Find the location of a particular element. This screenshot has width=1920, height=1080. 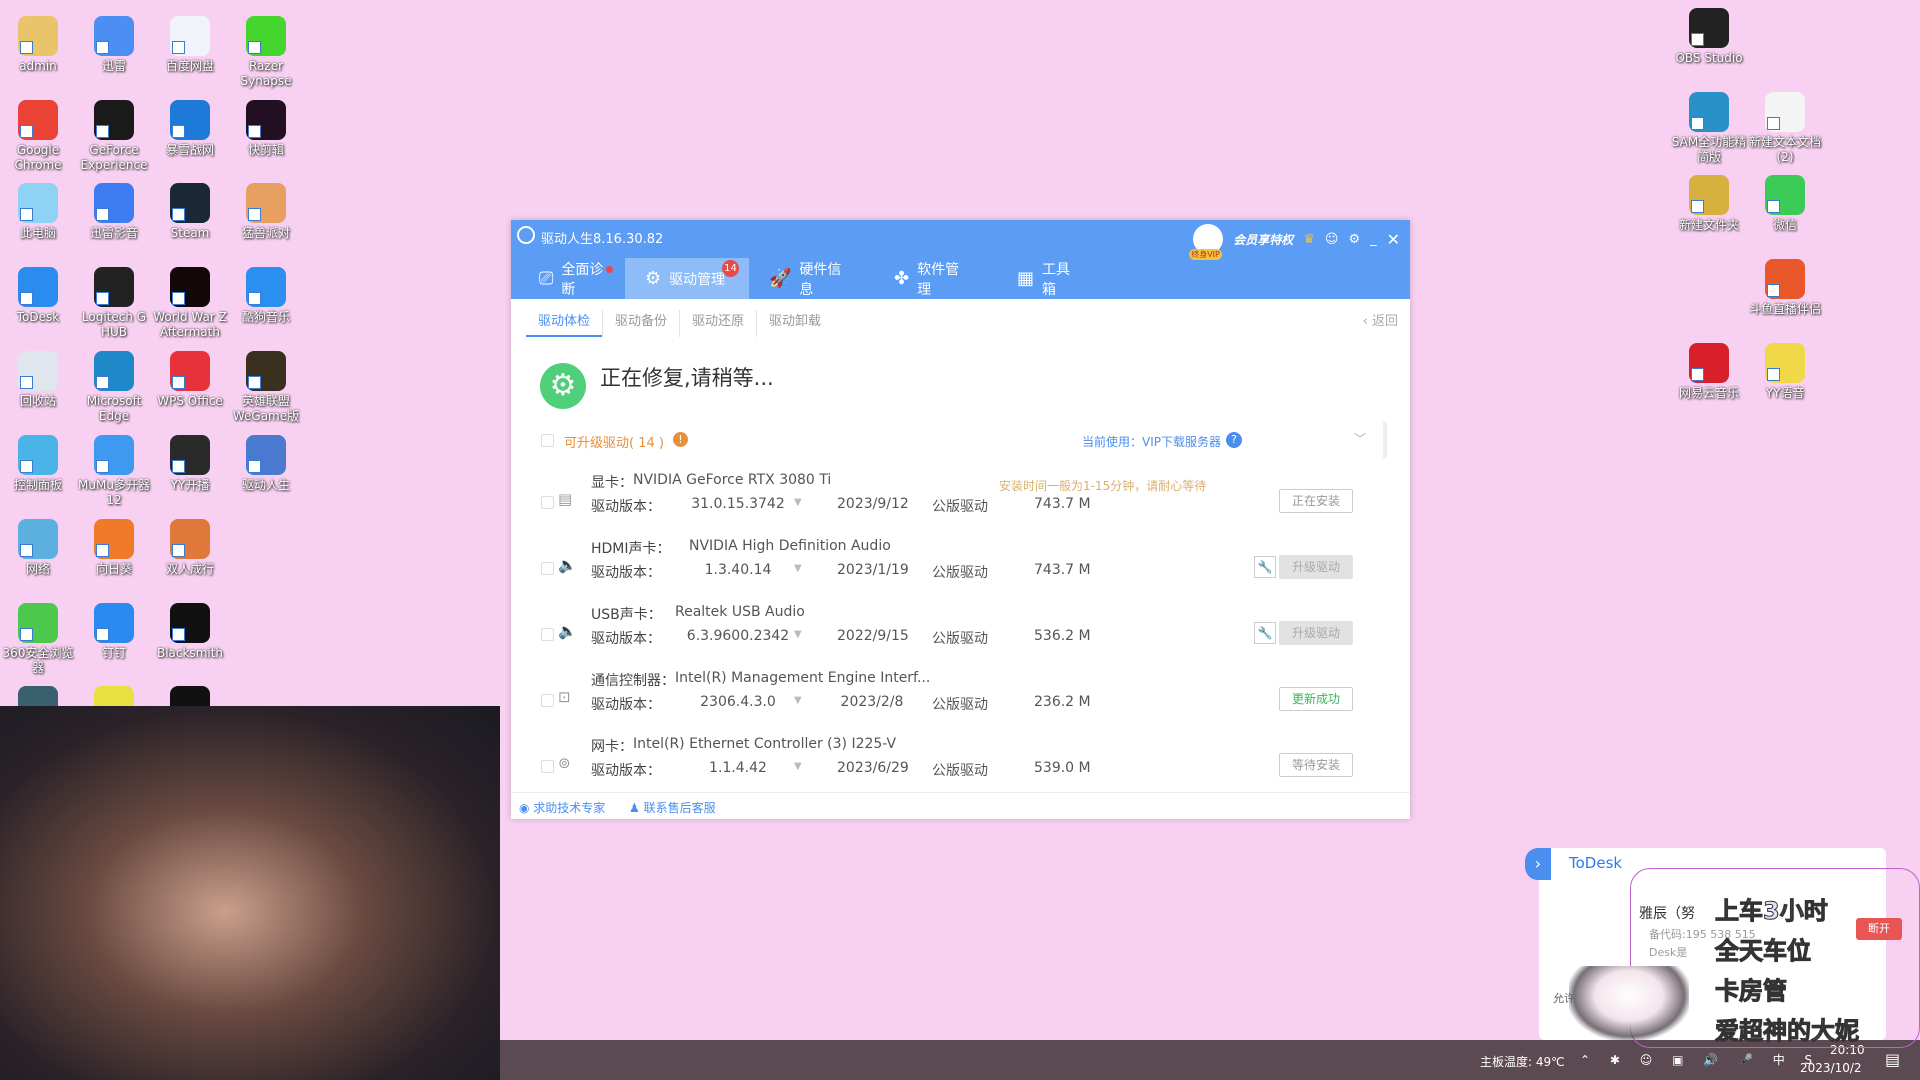

tray-icons: ⌃ ✱ ☺ ▣ 🔊 🎤 中 S is located at coordinates (1700, 1059).